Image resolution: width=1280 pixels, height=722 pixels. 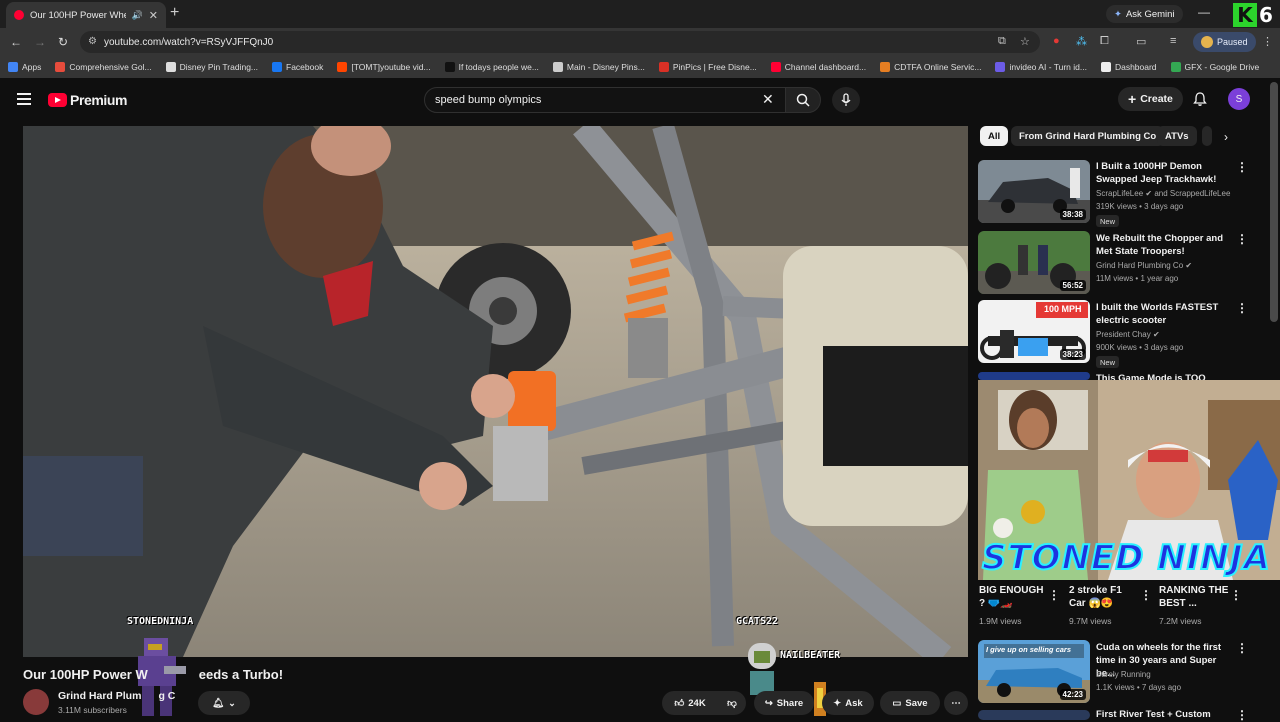 What do you see at coordinates (86, 15) in the screenshot?
I see `browser-tab: Our 100HP Power Wheels N 🔊 ✕` at bounding box center [86, 15].